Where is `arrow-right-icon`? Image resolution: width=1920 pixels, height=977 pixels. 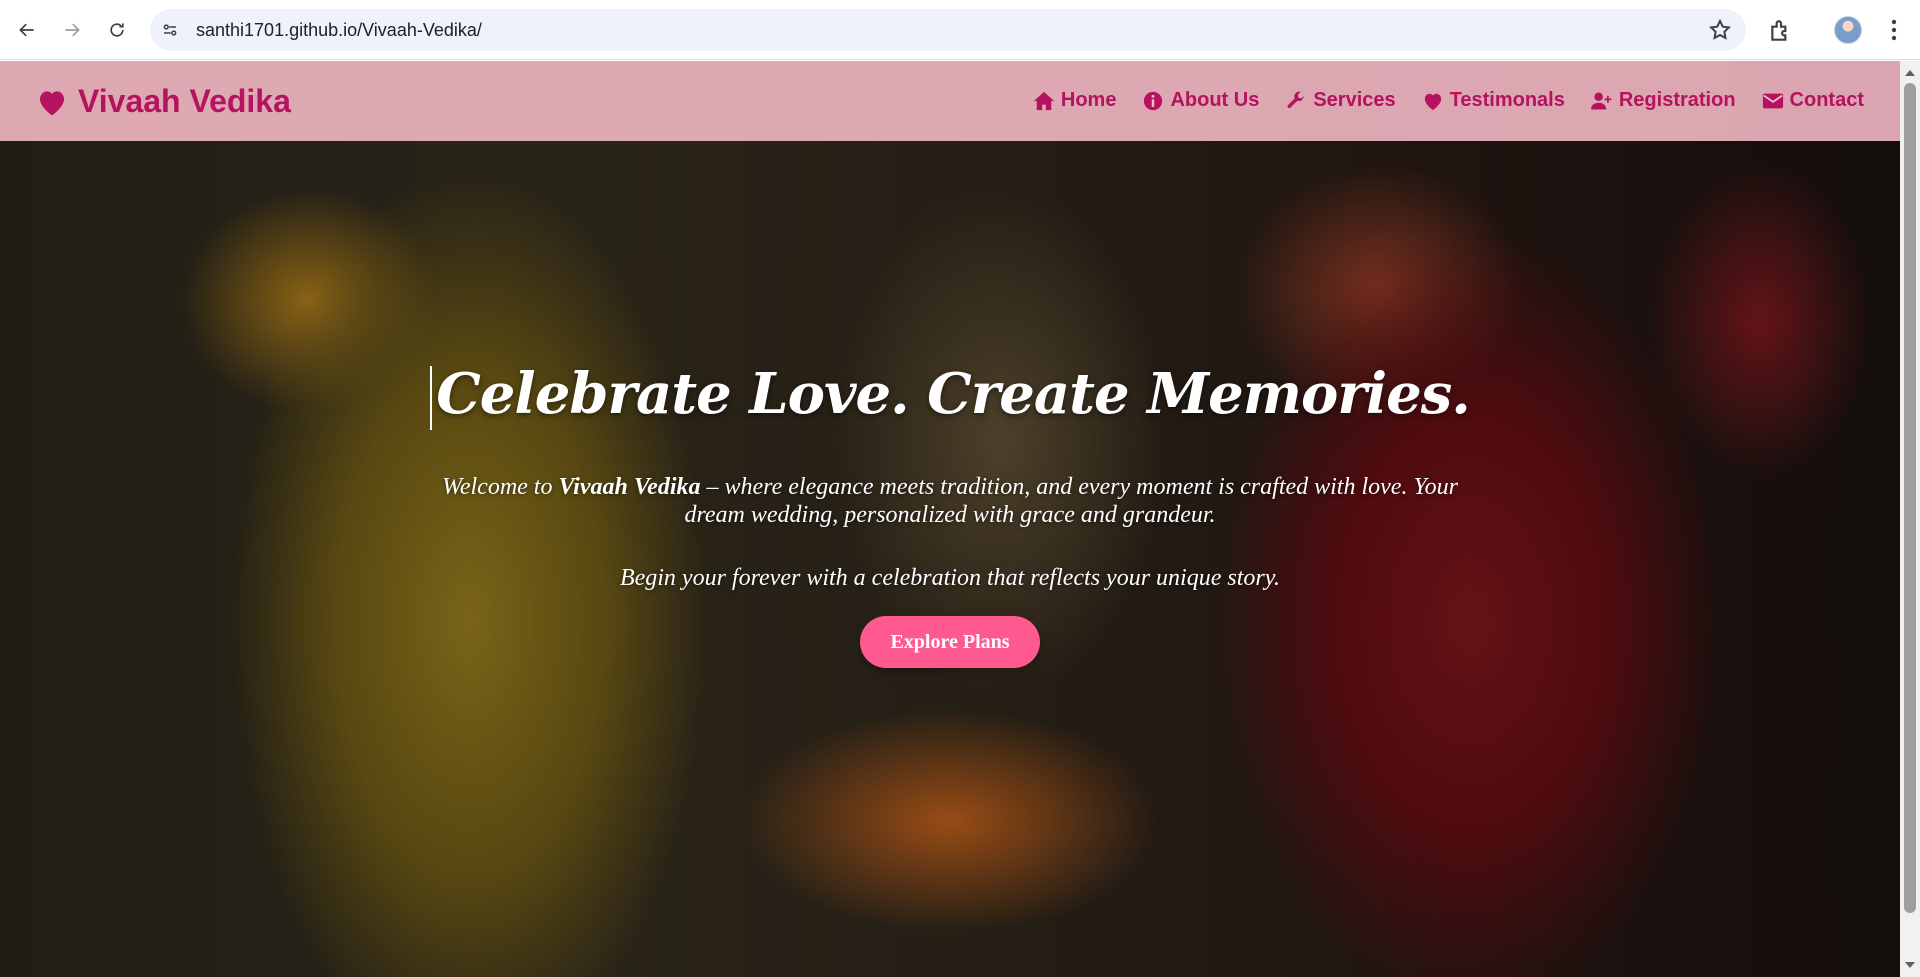
arrow-right-icon is located at coordinates (72, 30).